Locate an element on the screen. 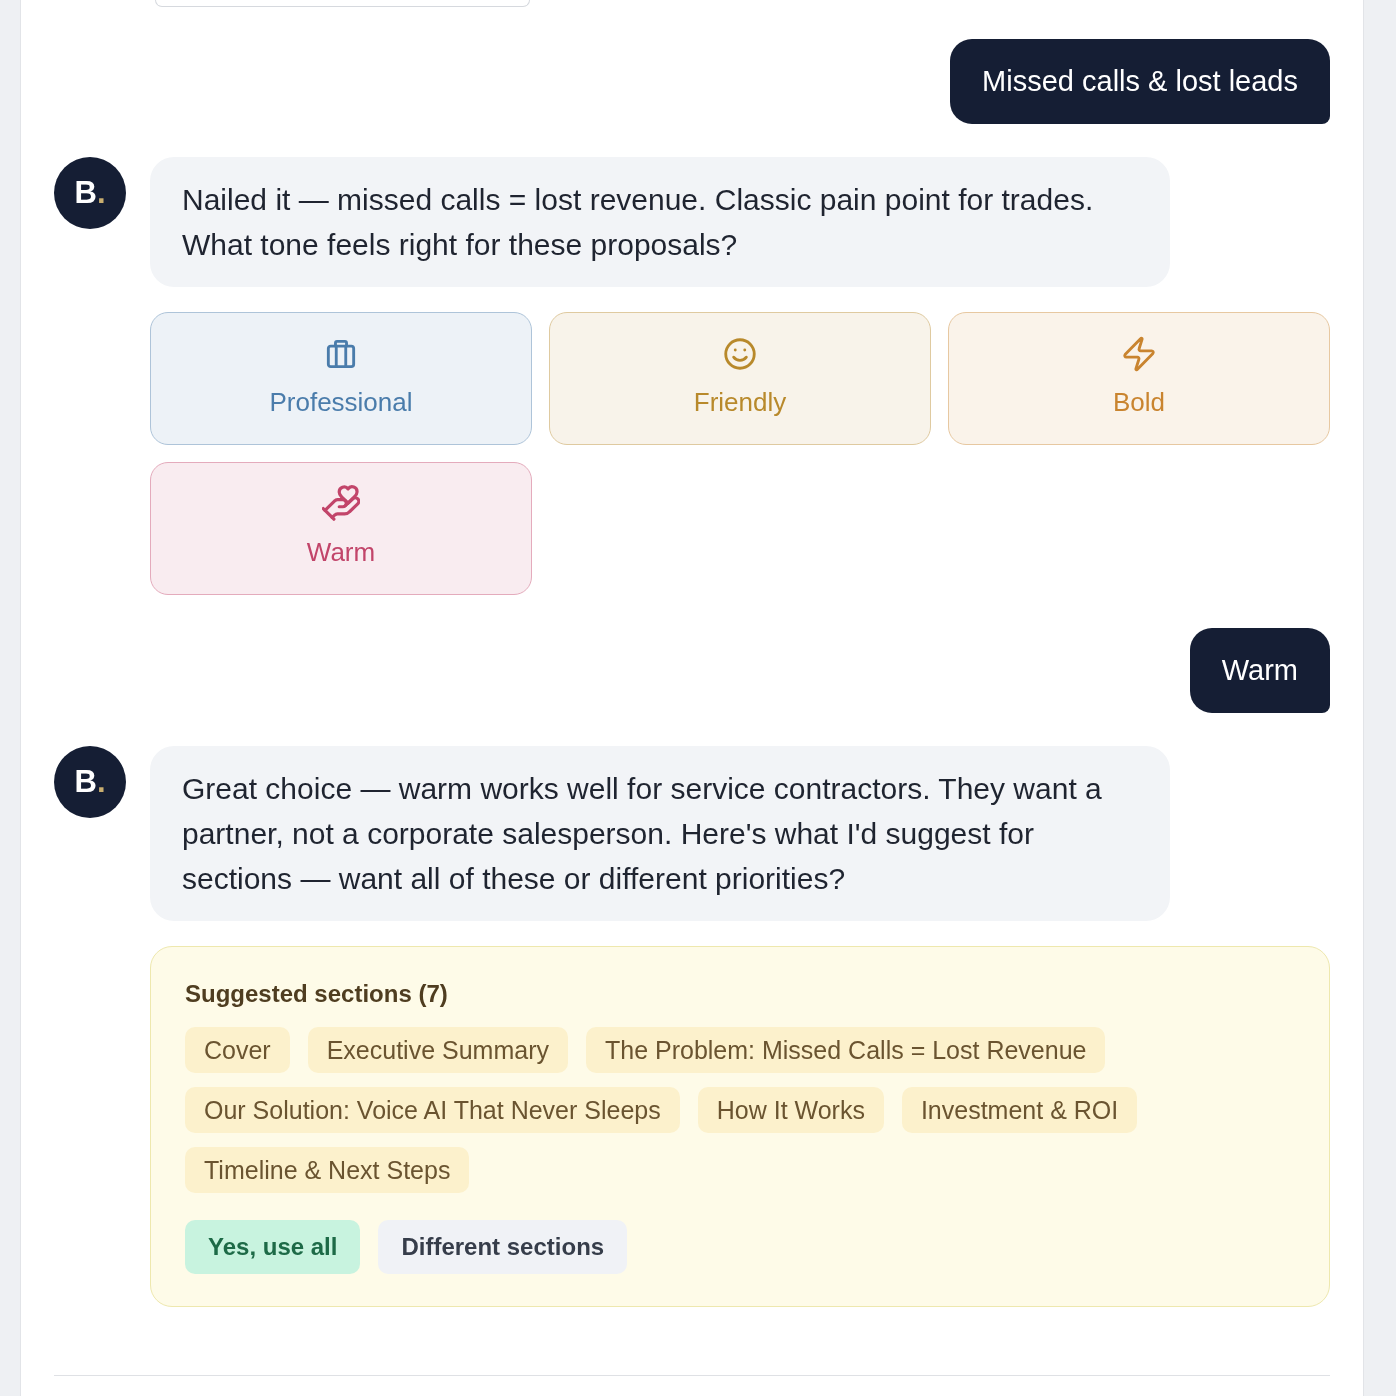 The image size is (1396, 1396). section-tag: Our Solution: Voice AI That Never Sleeps is located at coordinates (432, 1110).